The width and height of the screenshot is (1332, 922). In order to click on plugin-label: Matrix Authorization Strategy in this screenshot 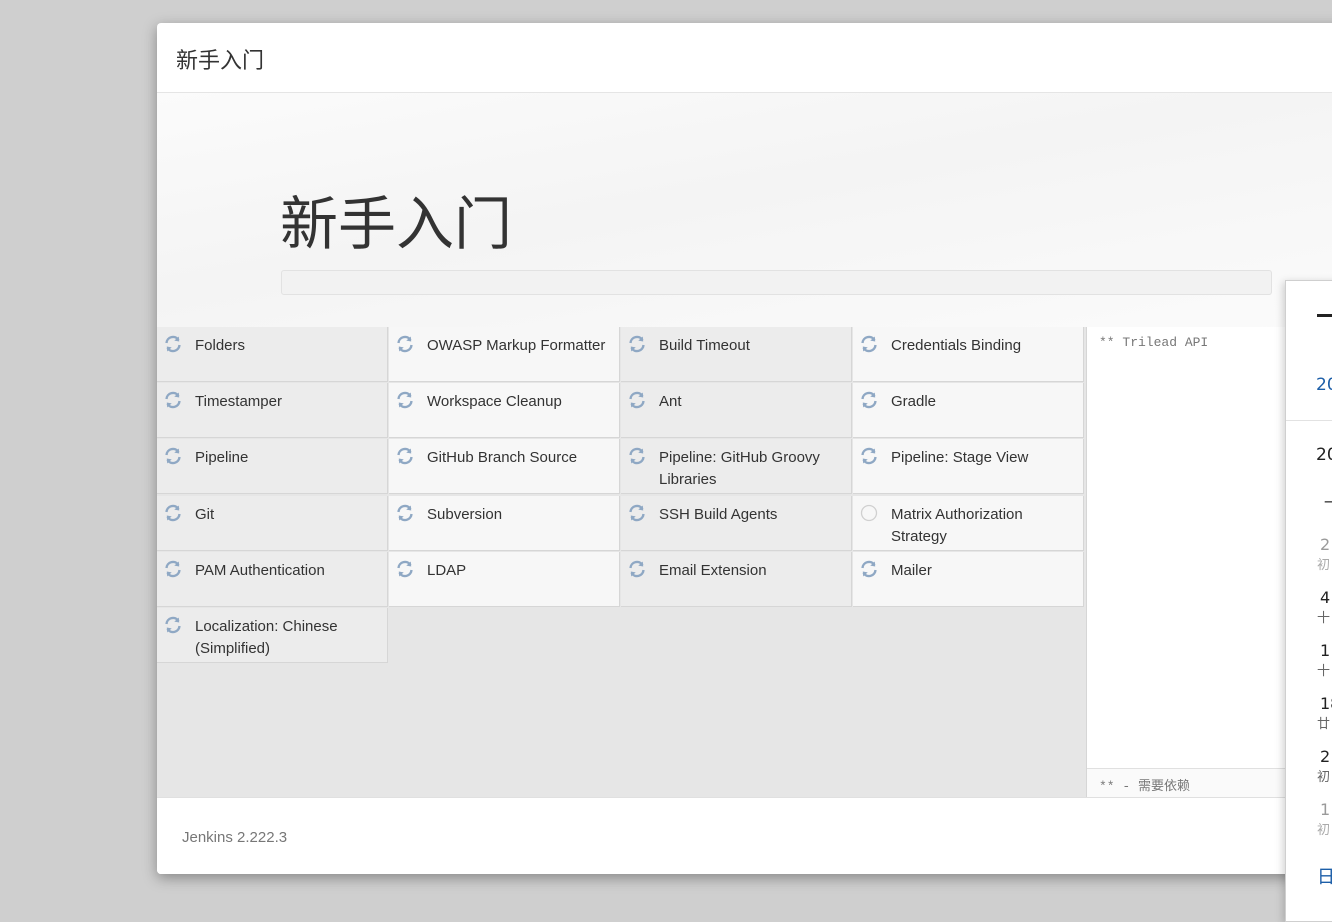, I will do `click(957, 525)`.